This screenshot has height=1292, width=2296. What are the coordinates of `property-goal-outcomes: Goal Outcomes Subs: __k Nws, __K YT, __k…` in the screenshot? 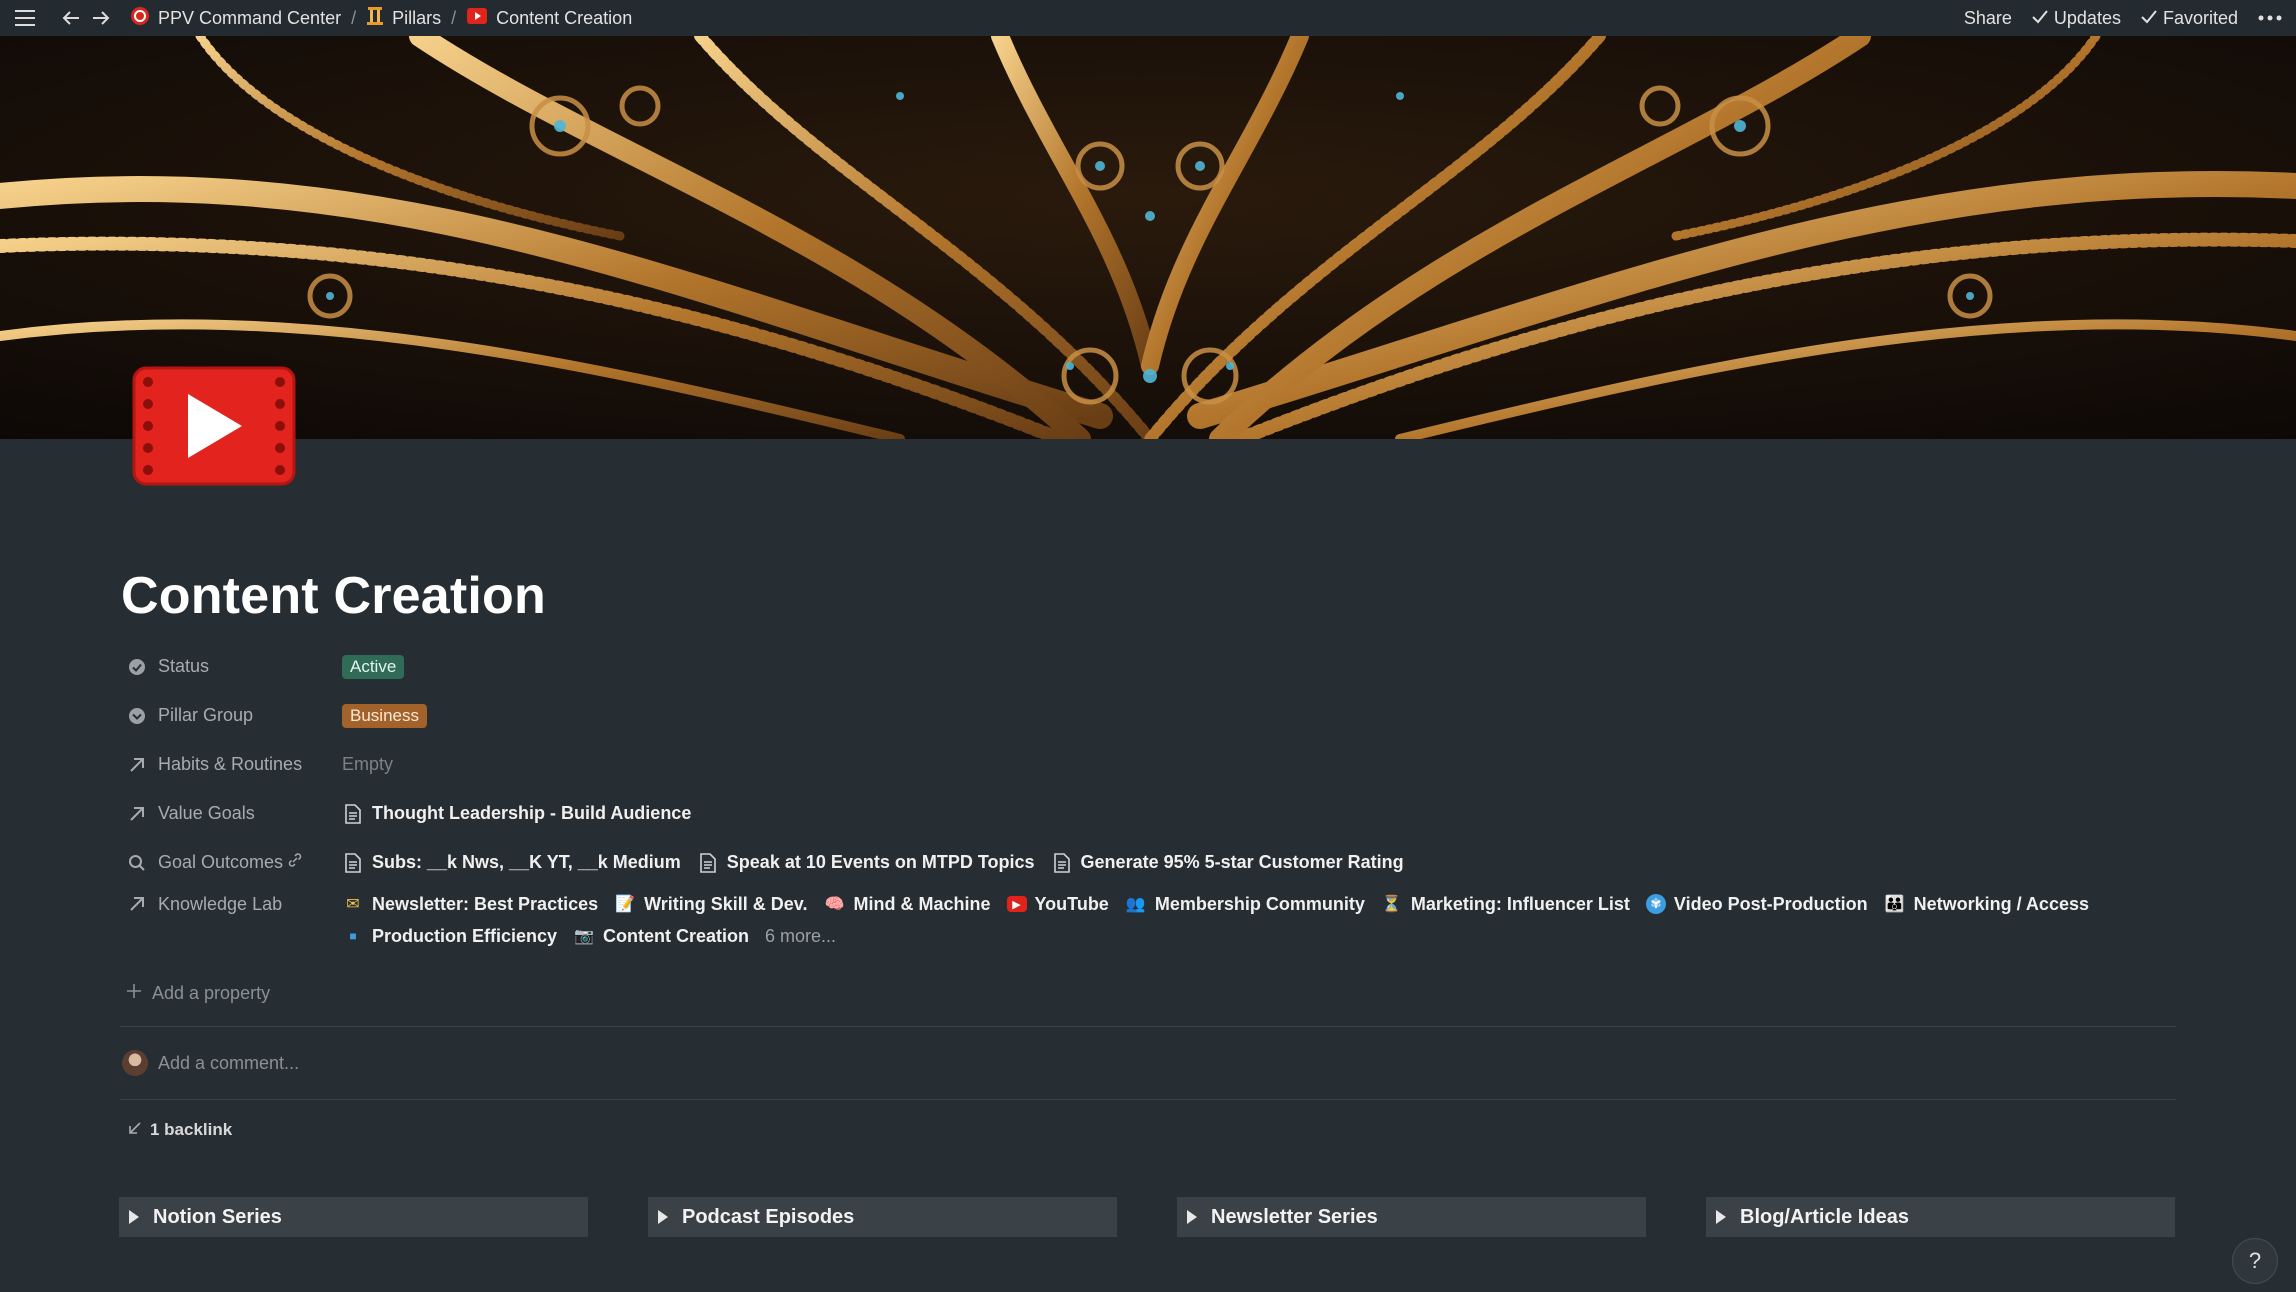 It's located at (1150, 862).